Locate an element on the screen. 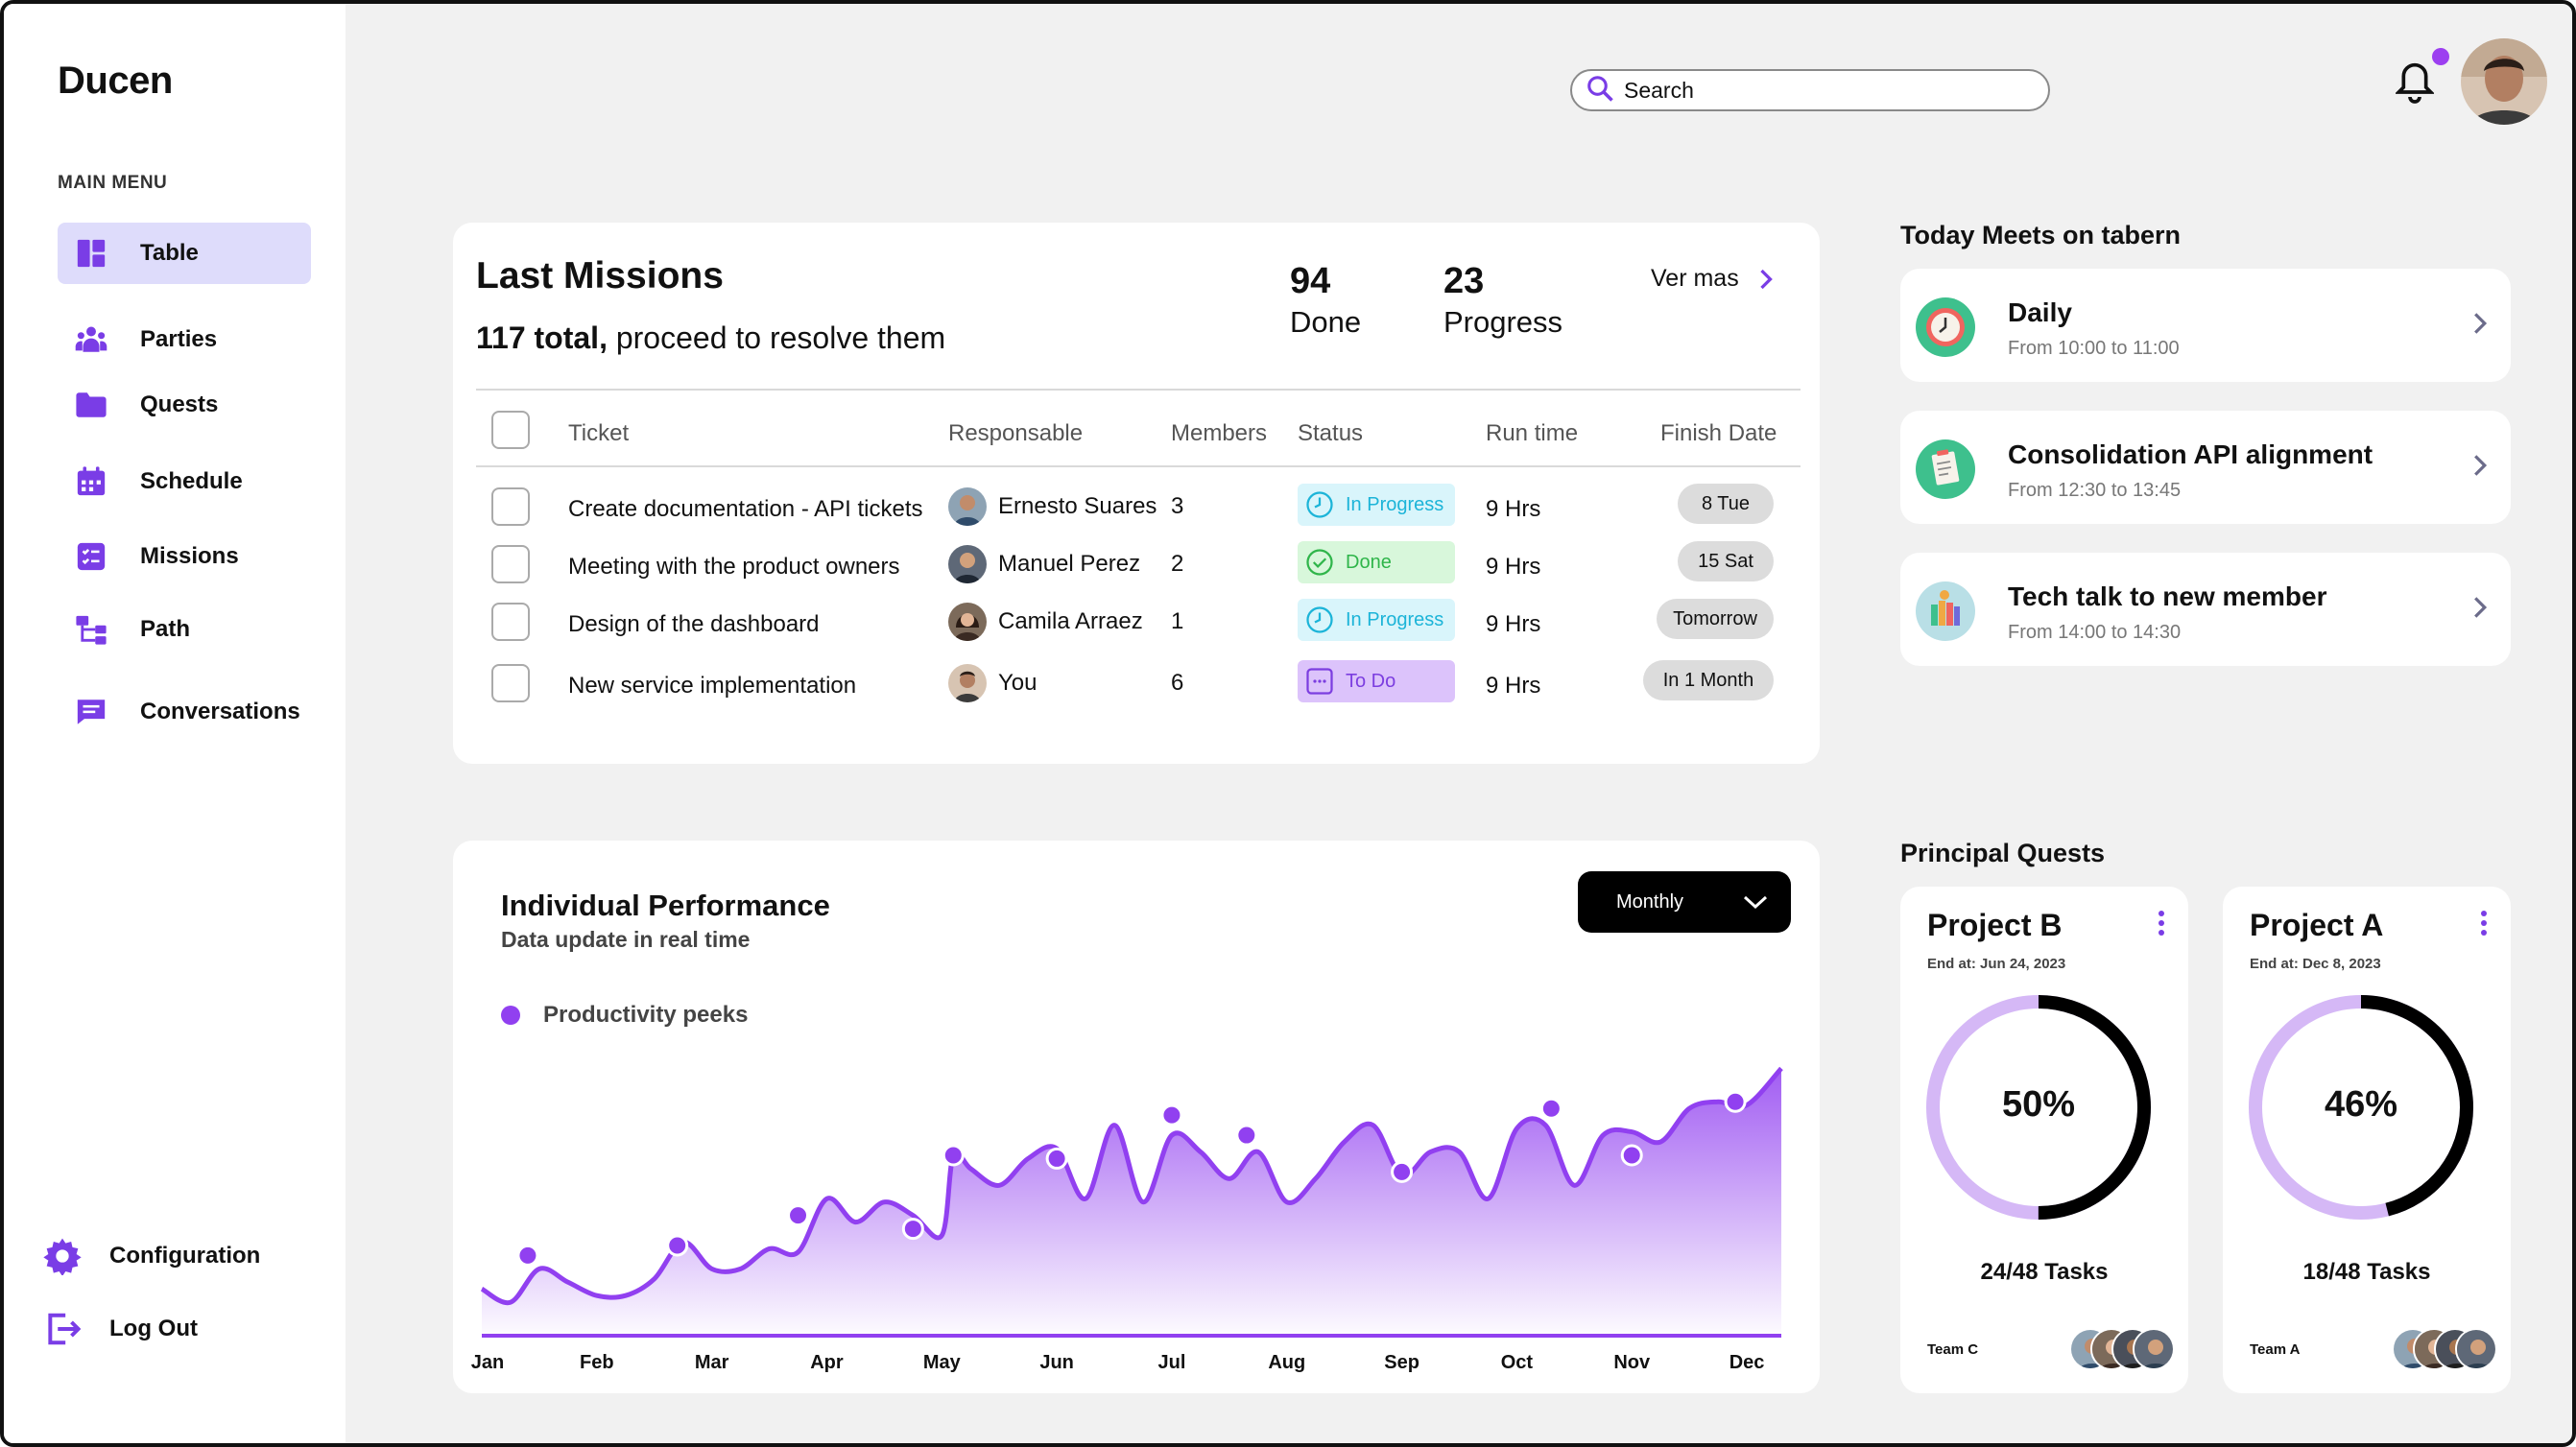 Image resolution: width=2576 pixels, height=1447 pixels. missions-summary: 117 total, proceed to resolve them is located at coordinates (711, 338).